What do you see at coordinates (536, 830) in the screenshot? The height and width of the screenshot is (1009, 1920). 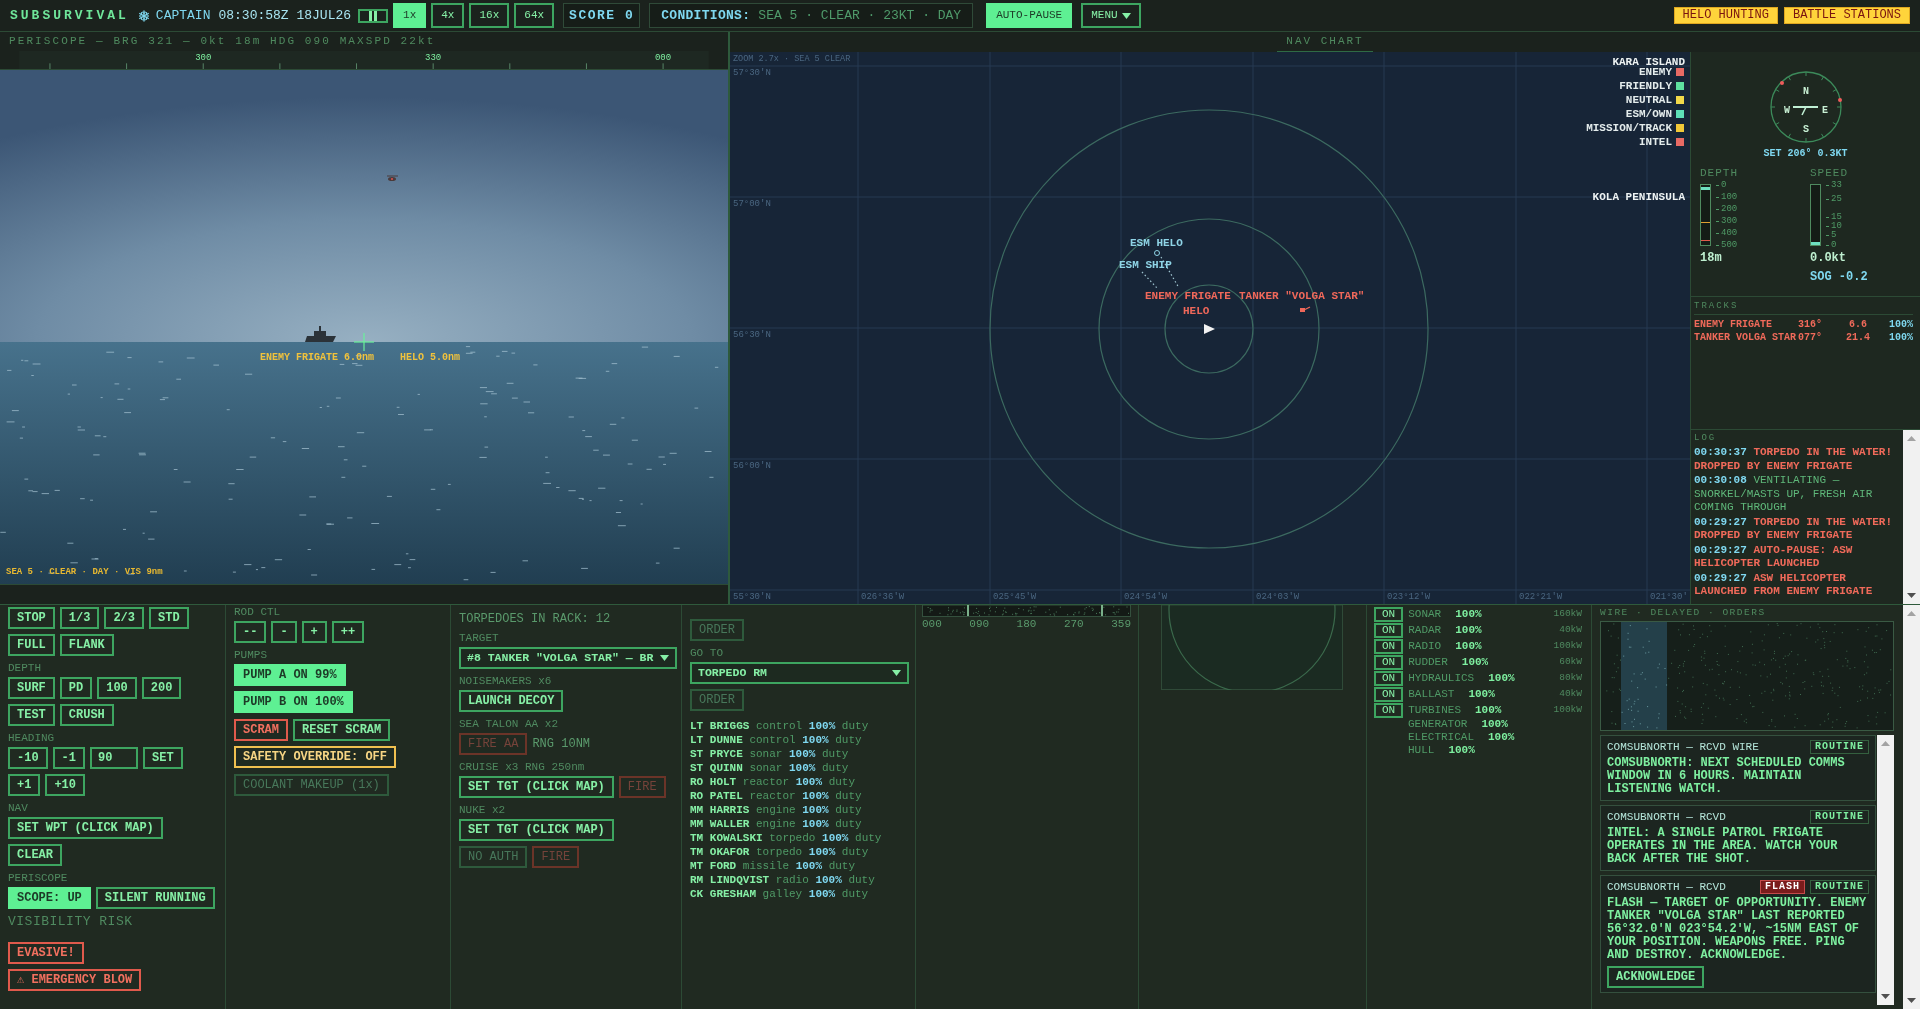 I see `nuke-button: SET TGT (CLICK MAP)` at bounding box center [536, 830].